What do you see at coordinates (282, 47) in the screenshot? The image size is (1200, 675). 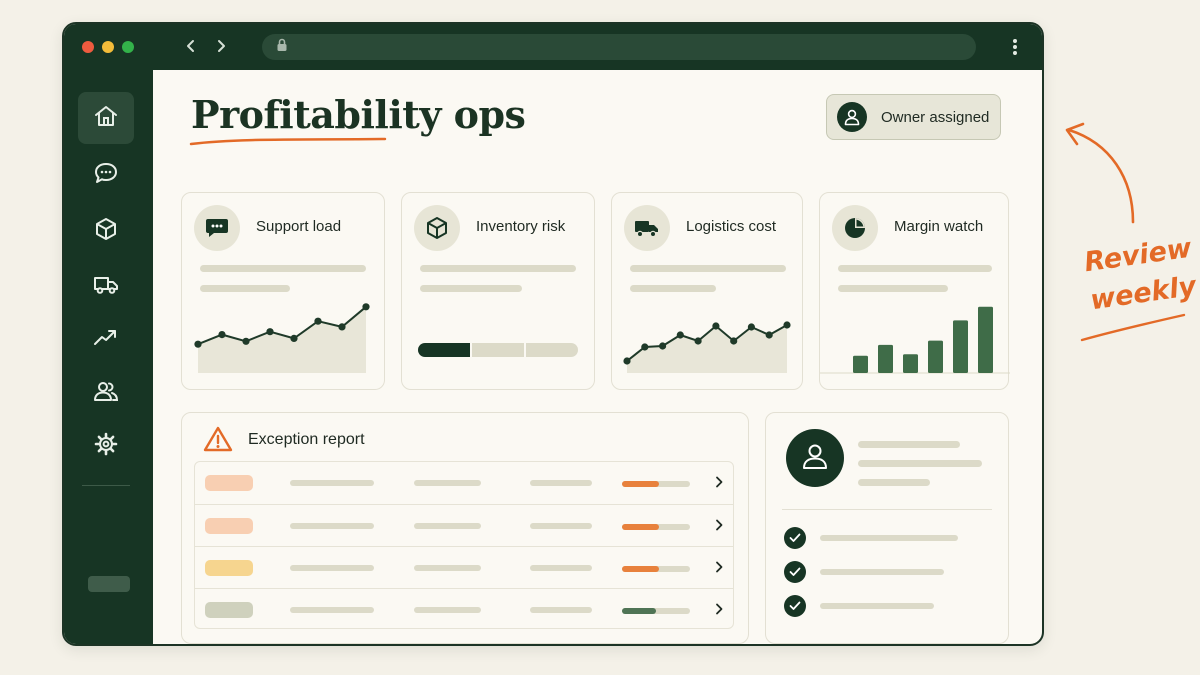 I see `lock-icon` at bounding box center [282, 47].